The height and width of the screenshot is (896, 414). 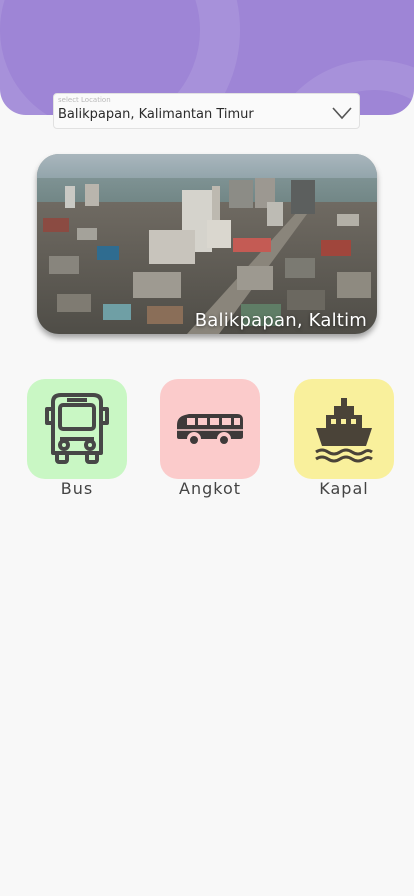 What do you see at coordinates (84, 100) in the screenshot?
I see `location-label: select Location` at bounding box center [84, 100].